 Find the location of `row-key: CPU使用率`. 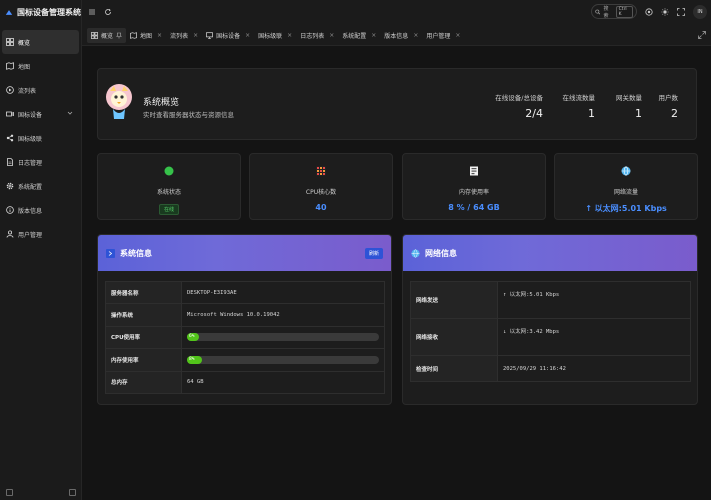

row-key: CPU使用率 is located at coordinates (143, 337).